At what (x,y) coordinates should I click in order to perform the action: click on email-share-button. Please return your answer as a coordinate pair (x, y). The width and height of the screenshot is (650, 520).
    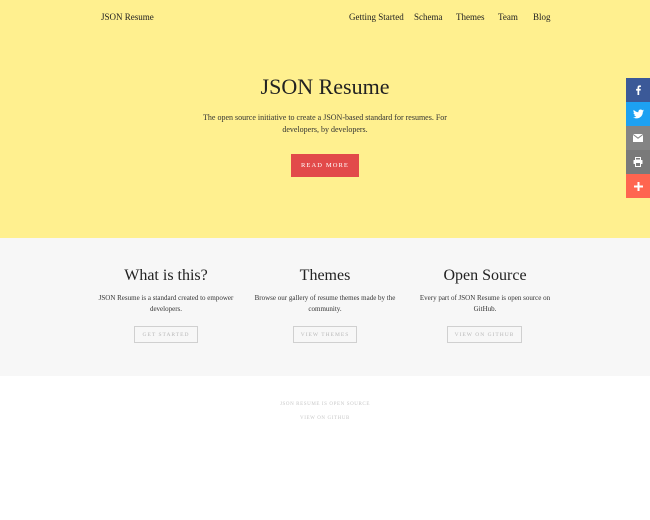
    Looking at the image, I should click on (638, 138).